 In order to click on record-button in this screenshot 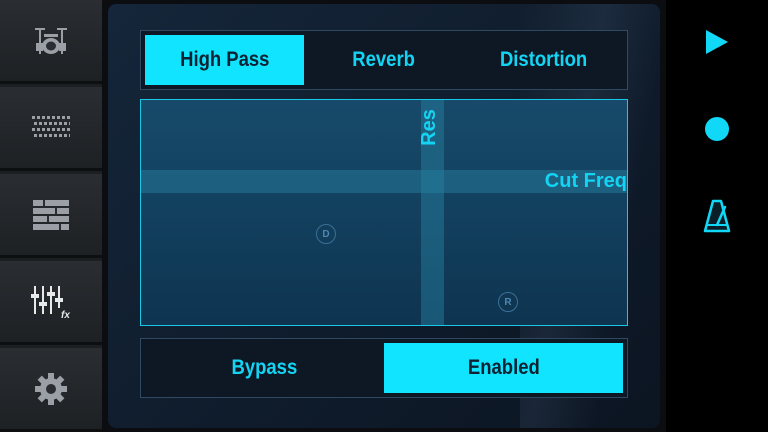, I will do `click(717, 129)`.